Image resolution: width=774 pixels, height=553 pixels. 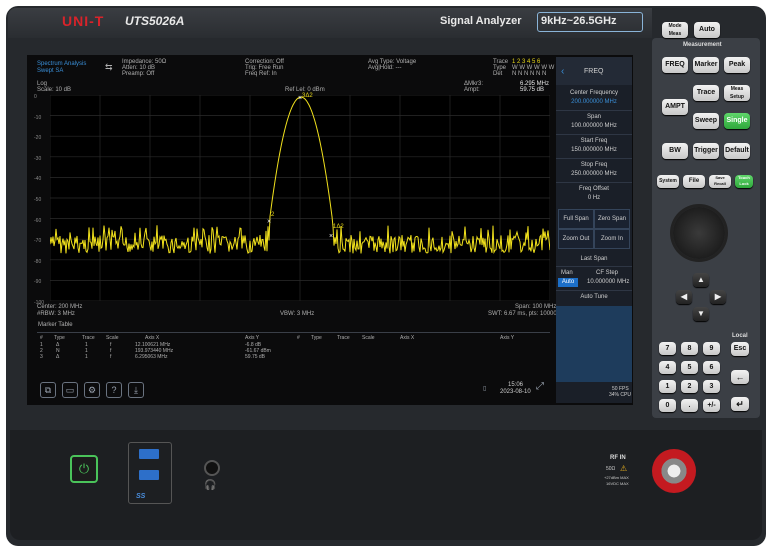 I want to click on y-tick-label: -70, so click(x=38, y=241).